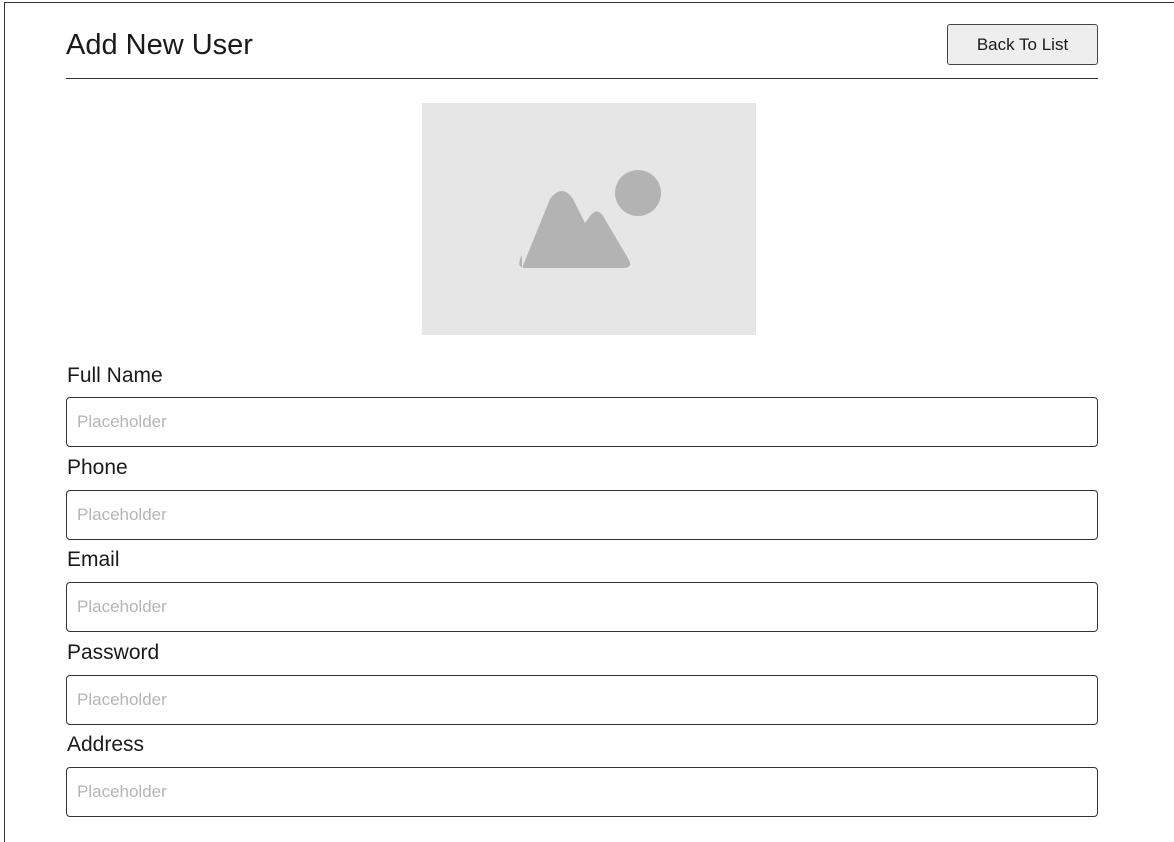 This screenshot has width=1174, height=842. Describe the element at coordinates (106, 744) in the screenshot. I see `address-label: Address` at that location.